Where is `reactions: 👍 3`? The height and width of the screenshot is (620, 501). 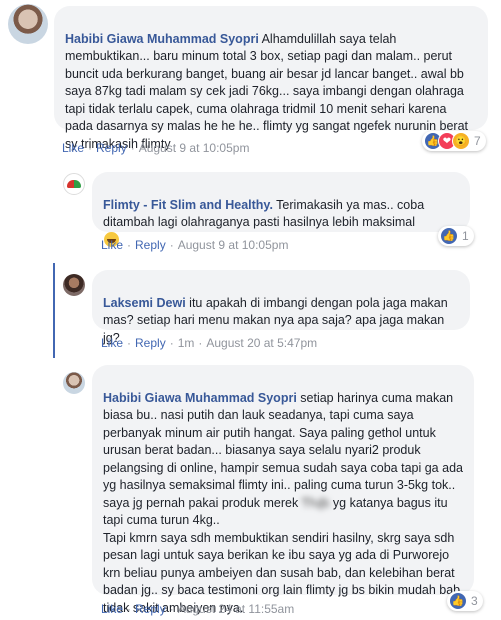
reactions: 👍 3 is located at coordinates (465, 601).